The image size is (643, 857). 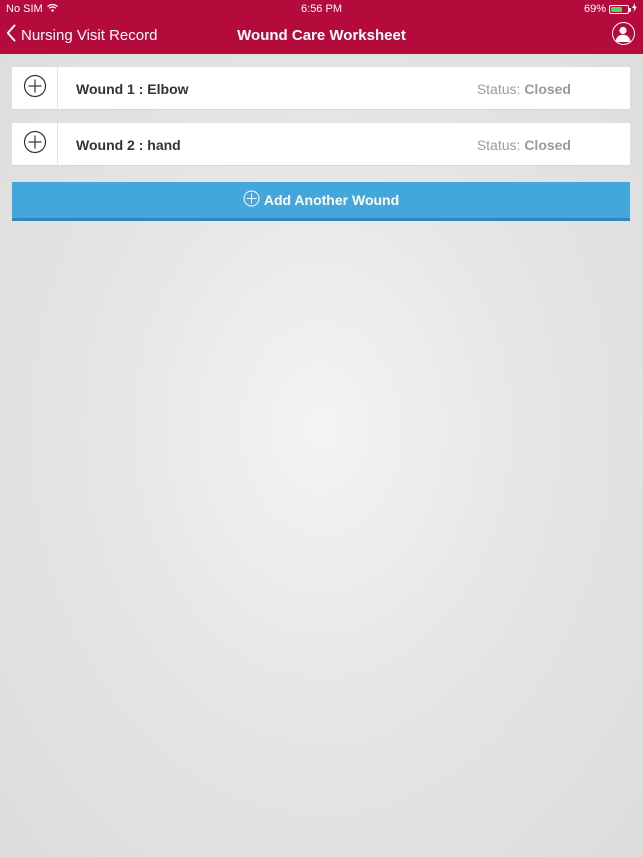 What do you see at coordinates (11, 35) in the screenshot?
I see `chevron-left-icon` at bounding box center [11, 35].